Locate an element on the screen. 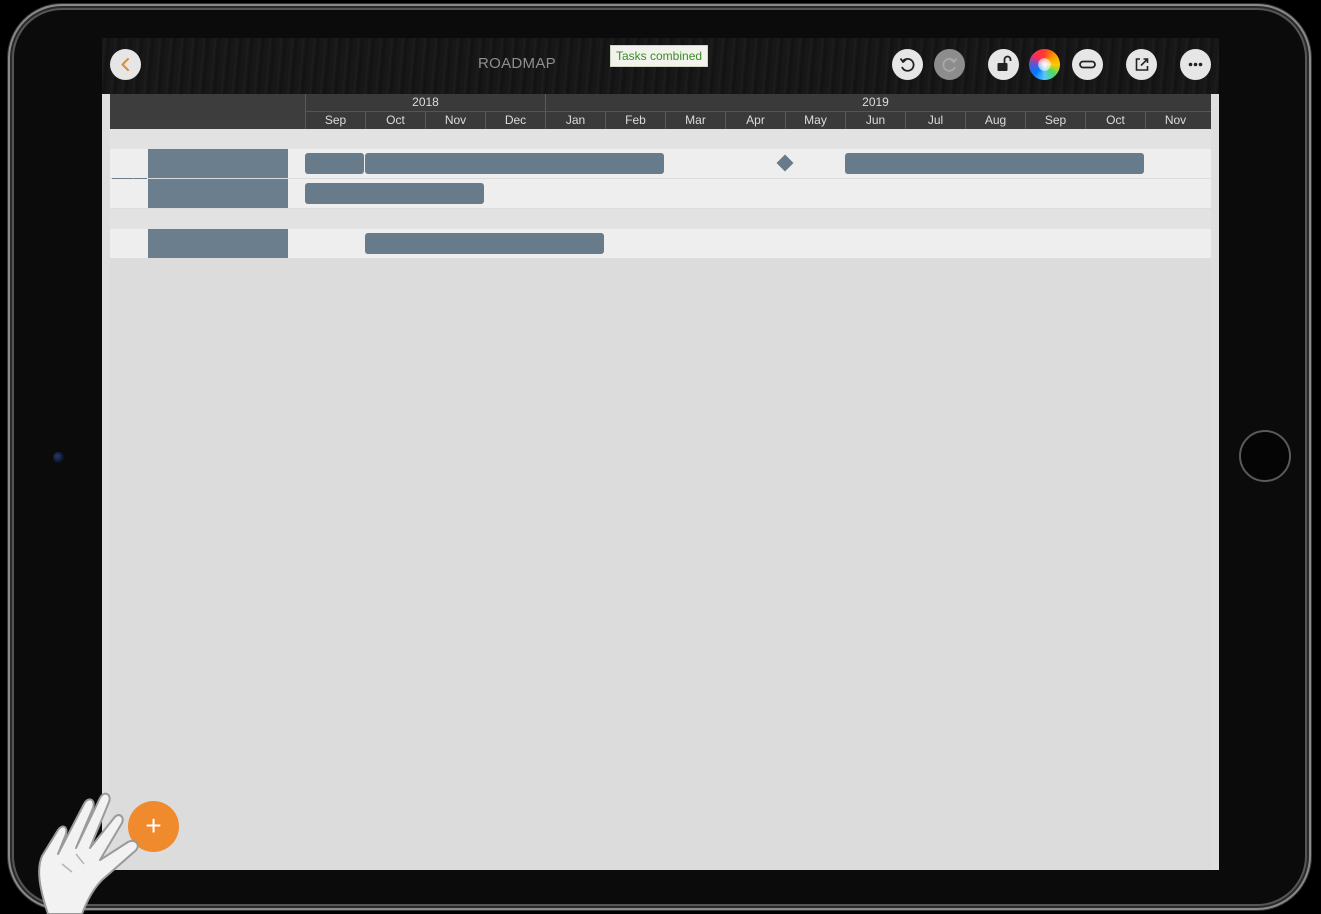  back-button is located at coordinates (125, 64).